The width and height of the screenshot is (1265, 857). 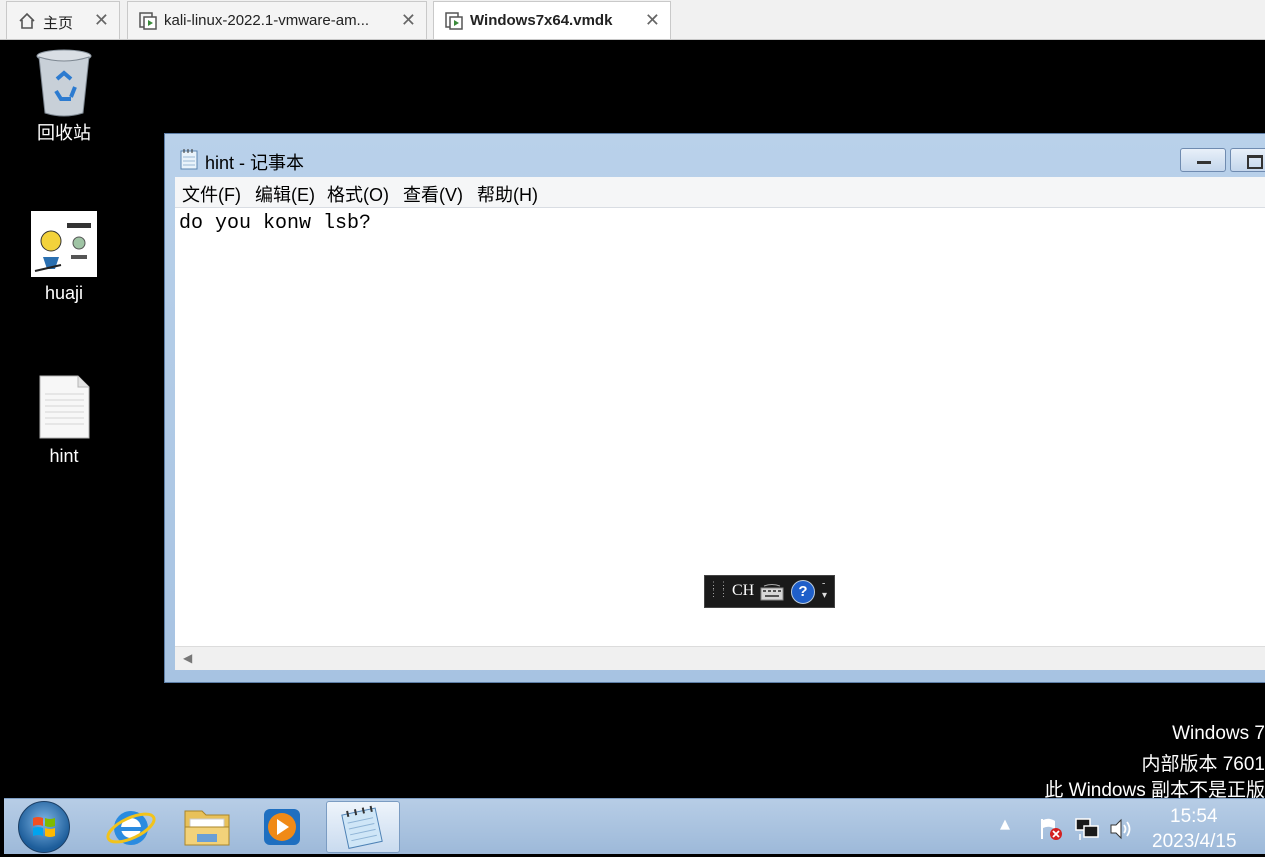 I want to click on start-button, so click(x=44, y=827).